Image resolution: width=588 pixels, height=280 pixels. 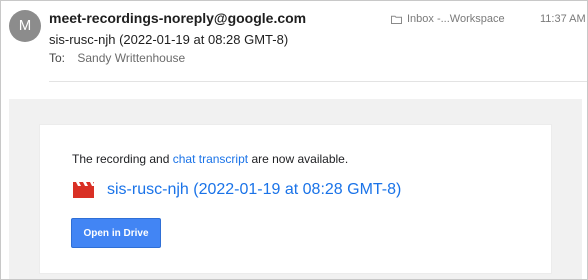 What do you see at coordinates (254, 190) in the screenshot?
I see `recording-title-link: sis-rusc-njh (2022-01-19 at 08:28 GMT-8)` at bounding box center [254, 190].